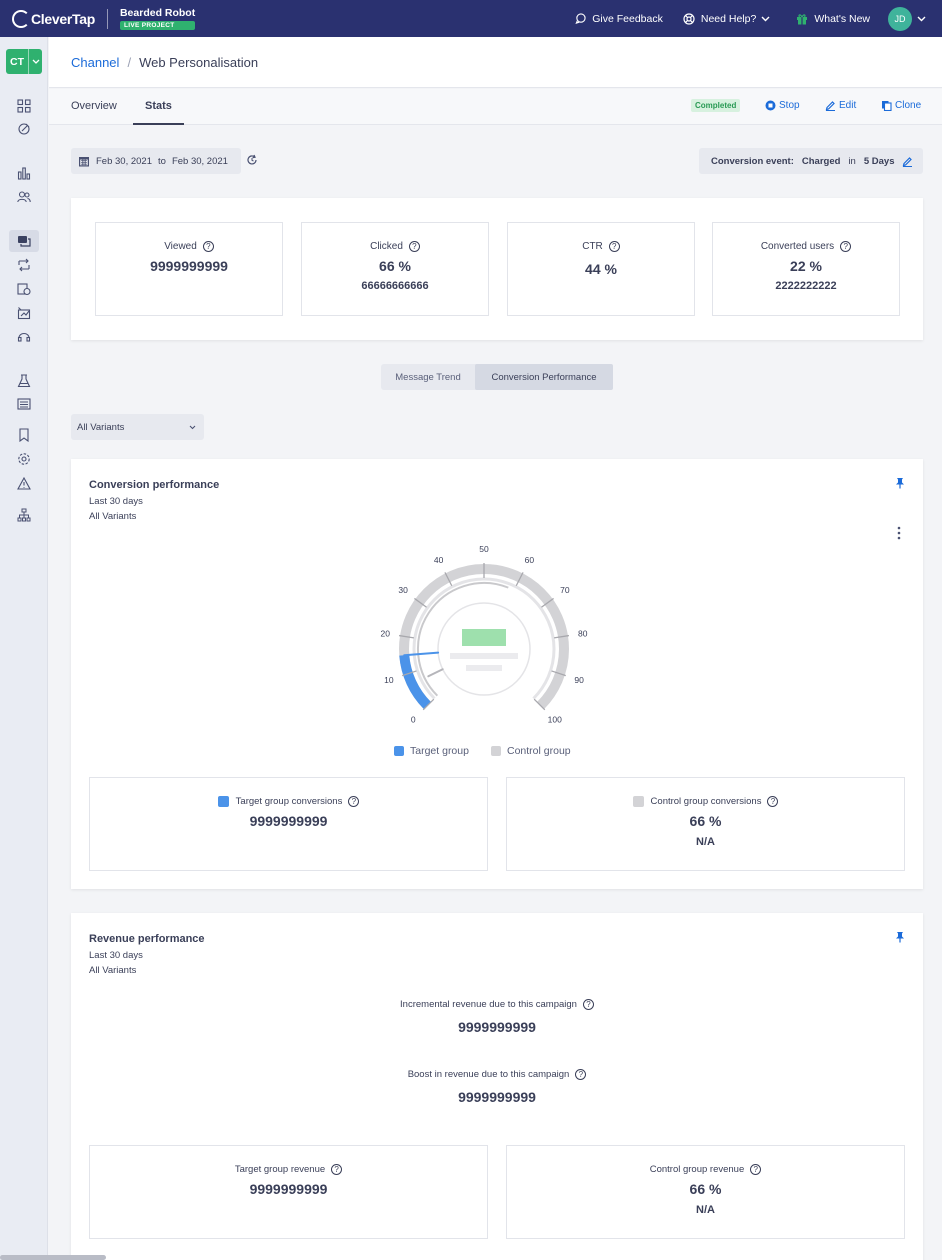 The image size is (942, 1260). What do you see at coordinates (223, 801) in the screenshot?
I see `target-swatch` at bounding box center [223, 801].